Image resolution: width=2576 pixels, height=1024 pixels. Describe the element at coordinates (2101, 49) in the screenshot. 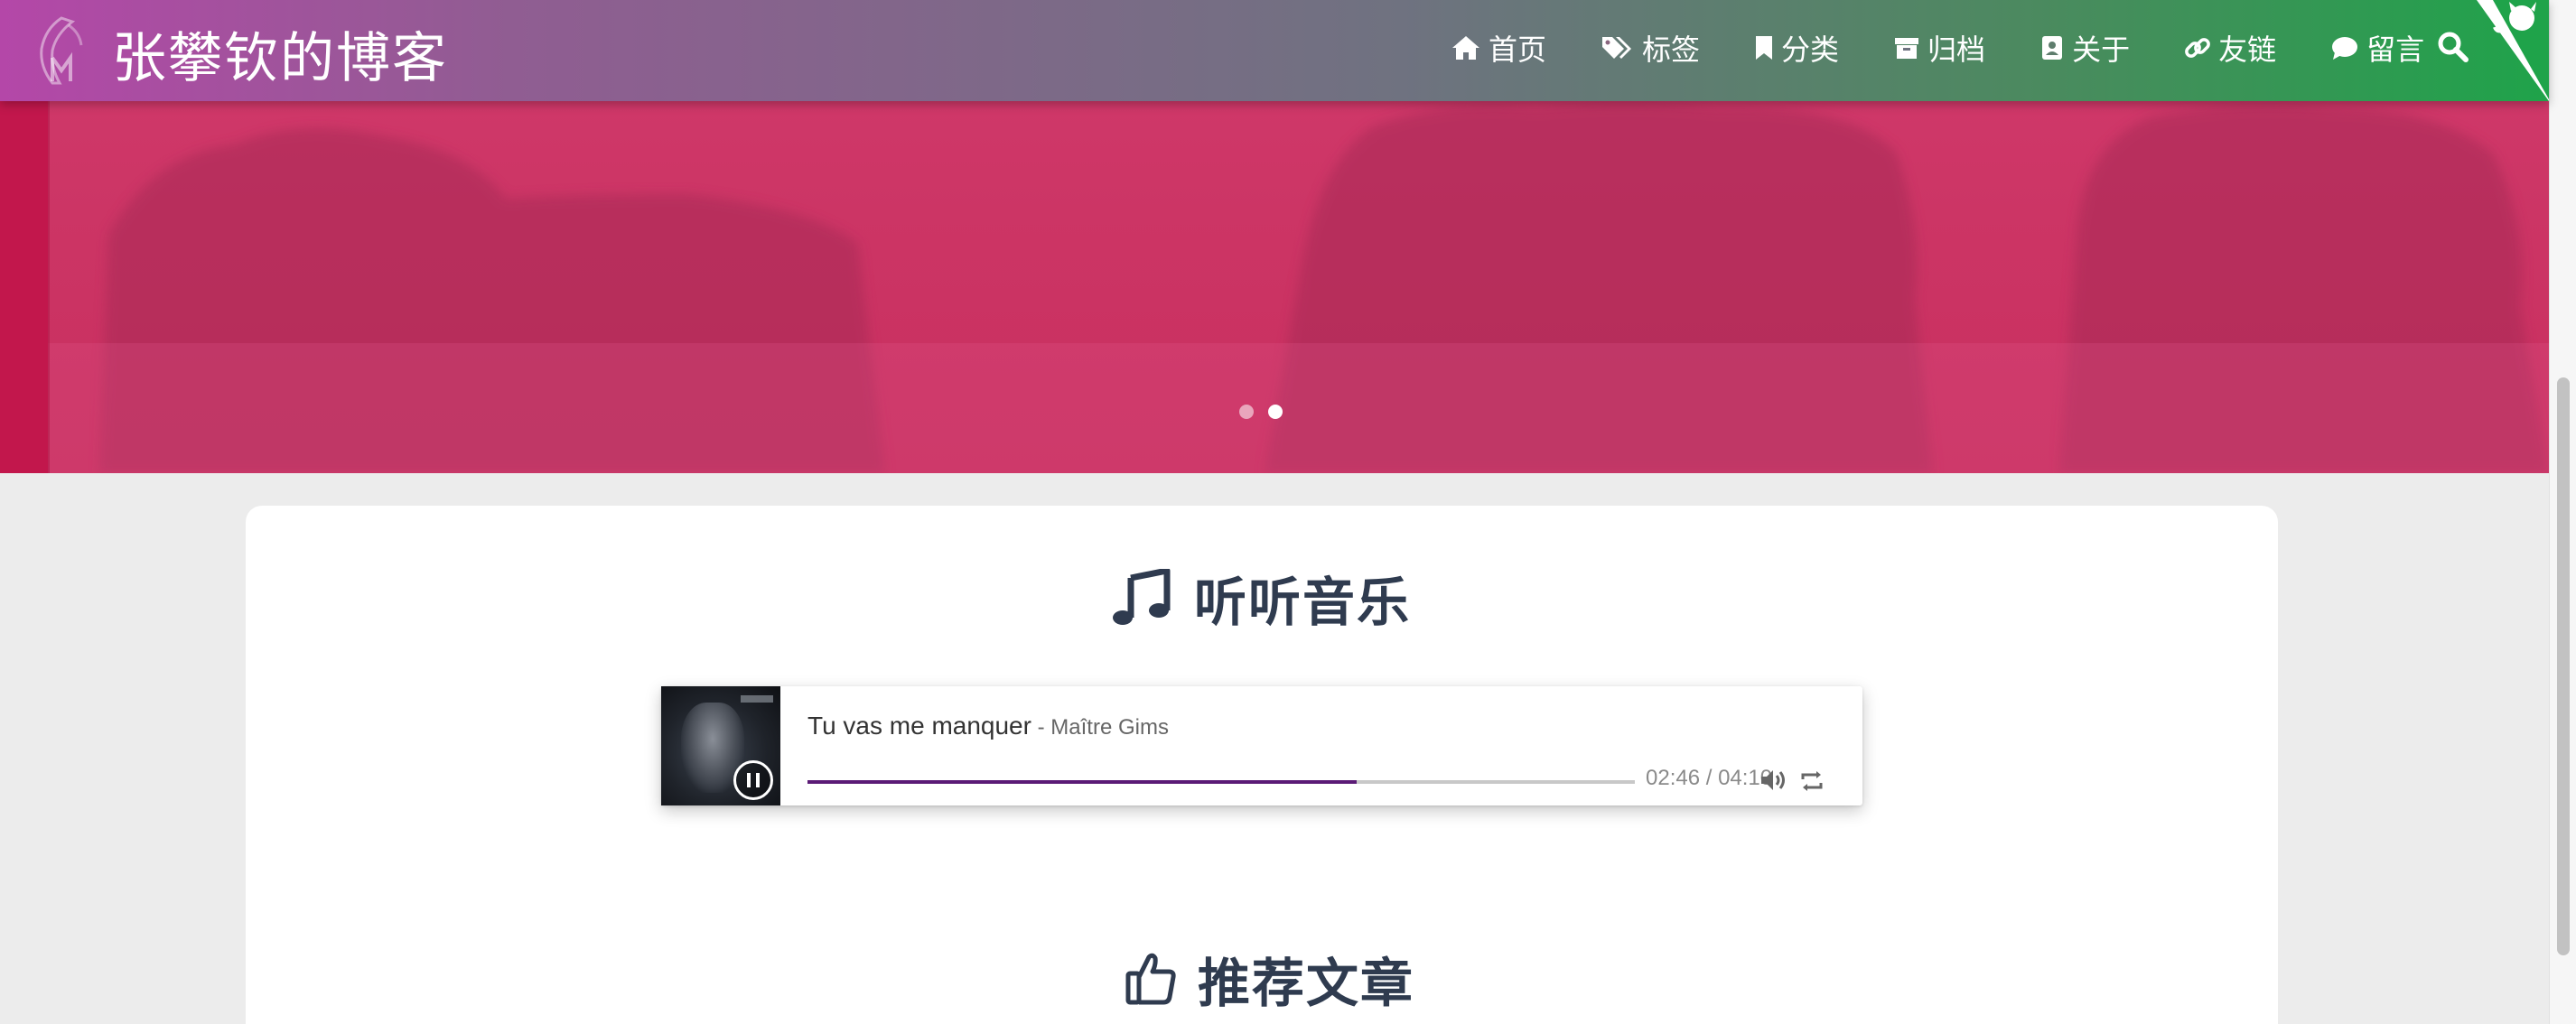

I see `nav-item-label: 关于` at that location.